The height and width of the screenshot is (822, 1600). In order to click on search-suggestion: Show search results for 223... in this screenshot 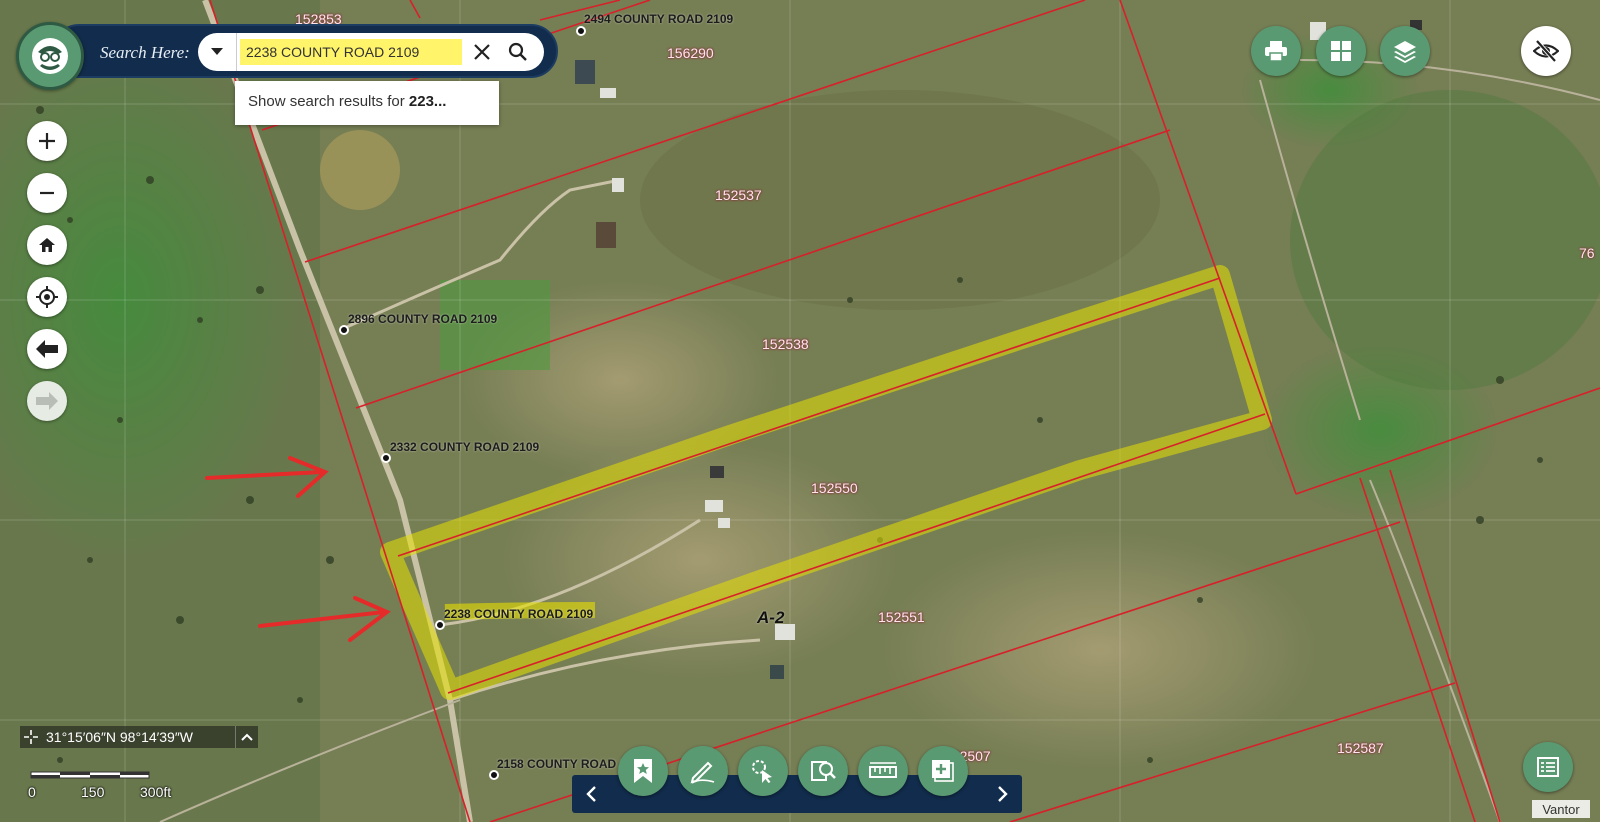, I will do `click(367, 103)`.